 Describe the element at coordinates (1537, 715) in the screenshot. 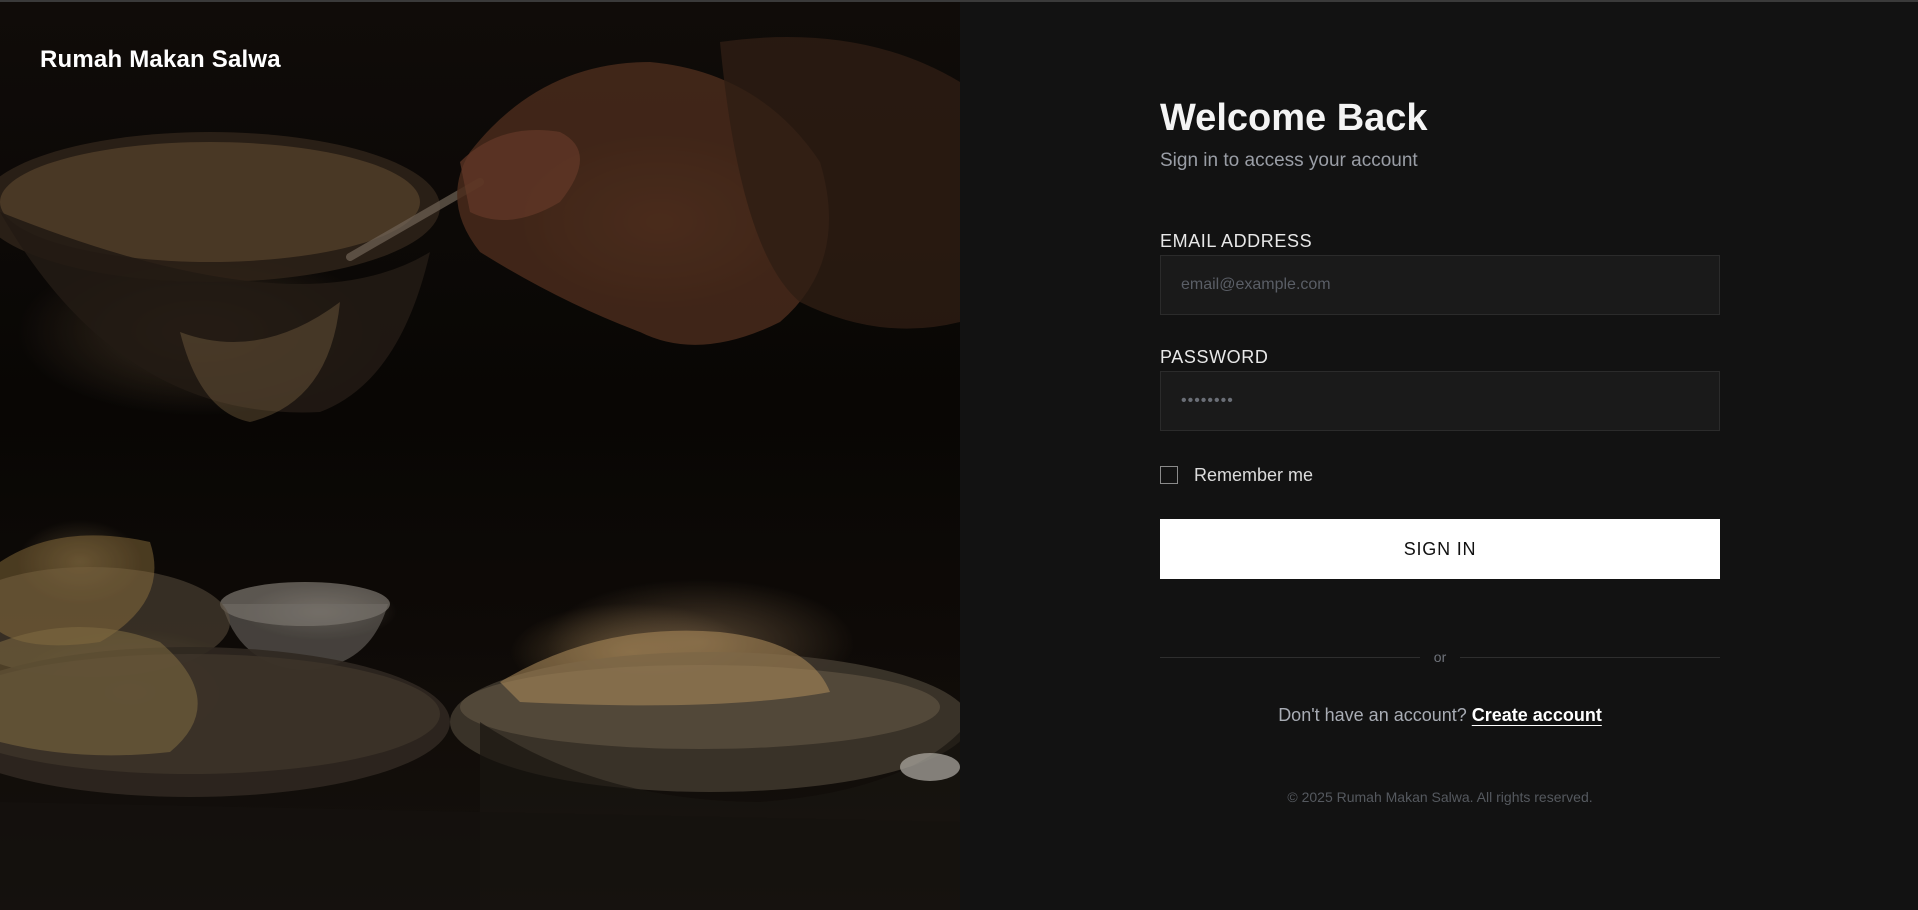

I see `create-account-link: Create account` at that location.